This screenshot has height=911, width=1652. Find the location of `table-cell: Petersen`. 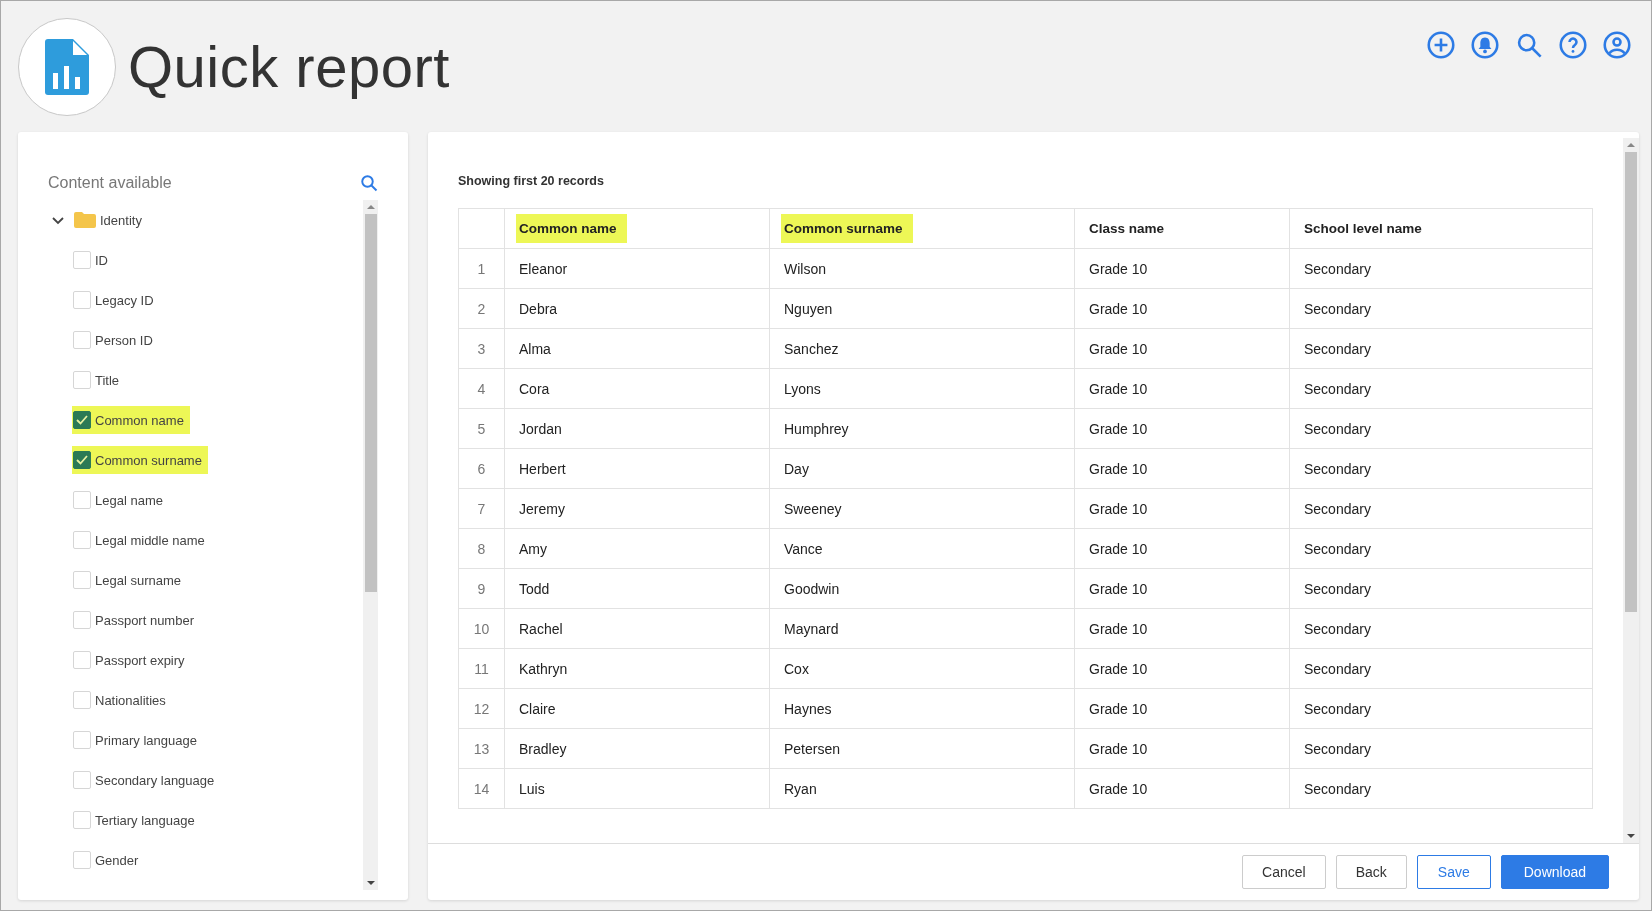

table-cell: Petersen is located at coordinates (922, 748).